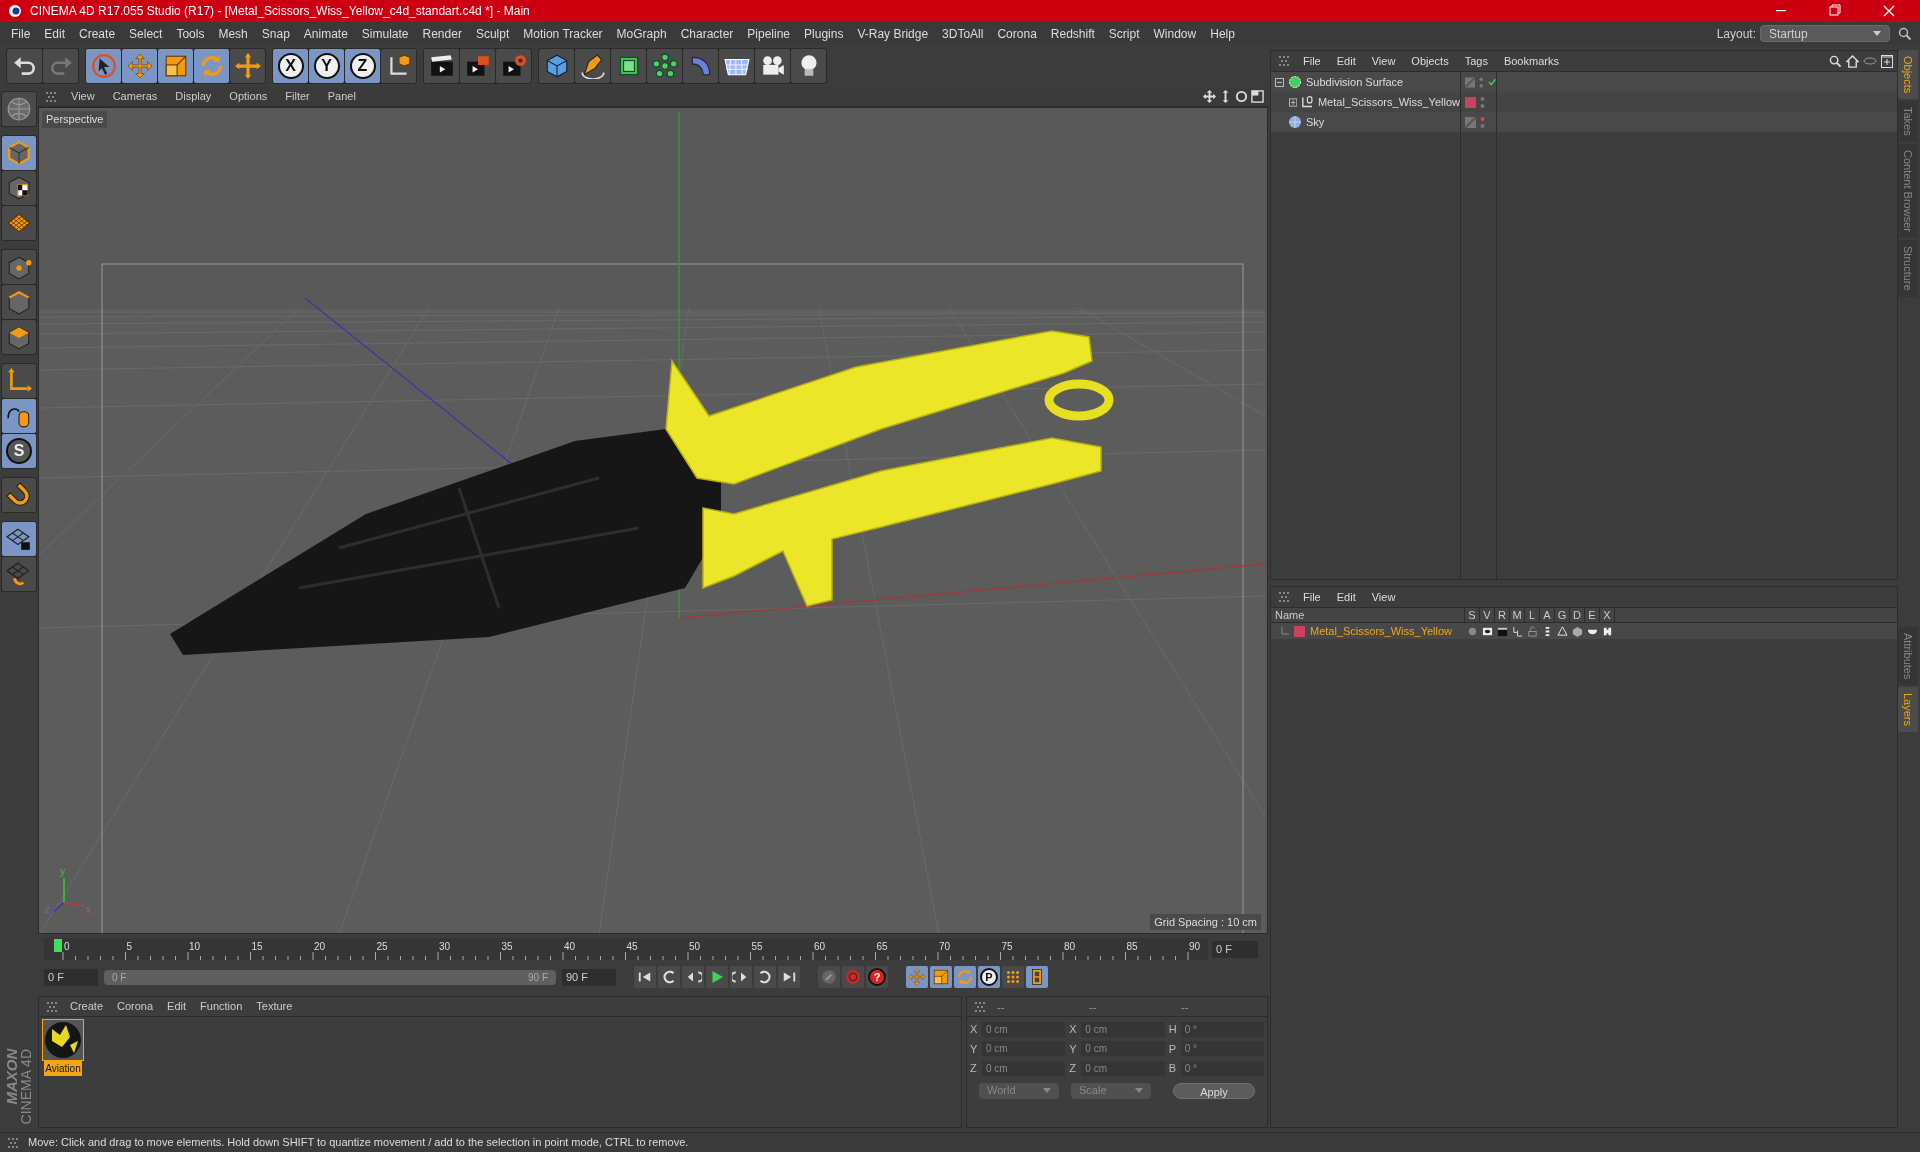 This screenshot has height=1152, width=1920. Describe the element at coordinates (492, 33) in the screenshot. I see `menu-item: Sculpt` at that location.